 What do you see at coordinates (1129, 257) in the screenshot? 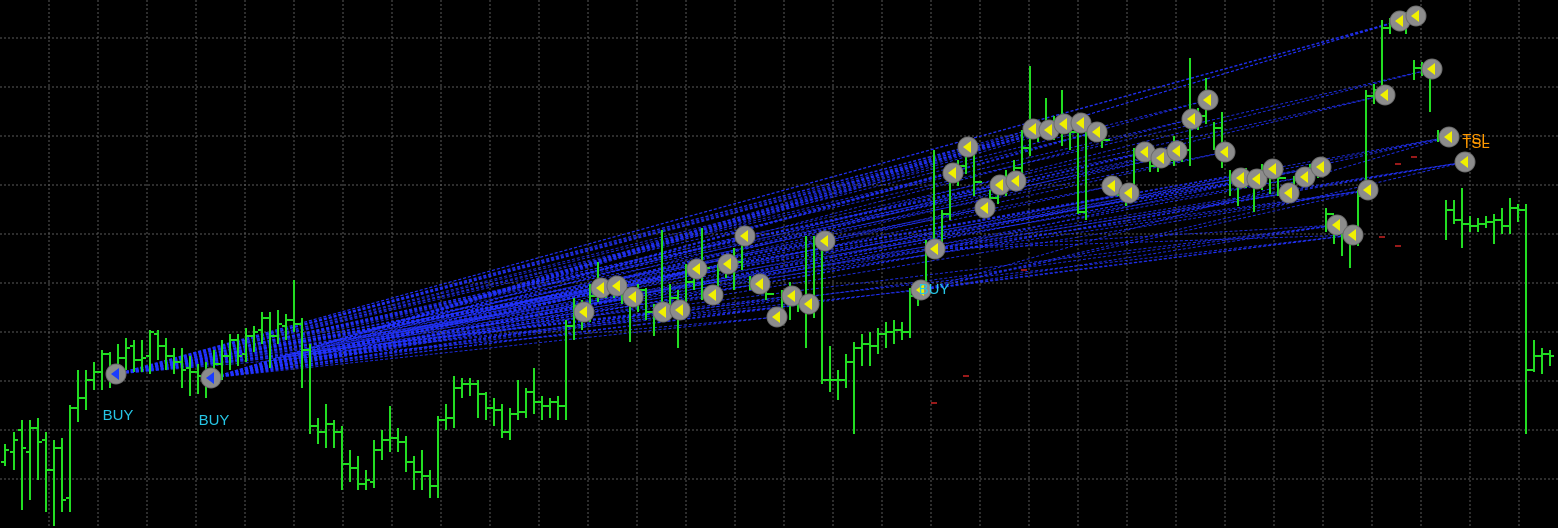
I see `trade-line` at bounding box center [1129, 257].